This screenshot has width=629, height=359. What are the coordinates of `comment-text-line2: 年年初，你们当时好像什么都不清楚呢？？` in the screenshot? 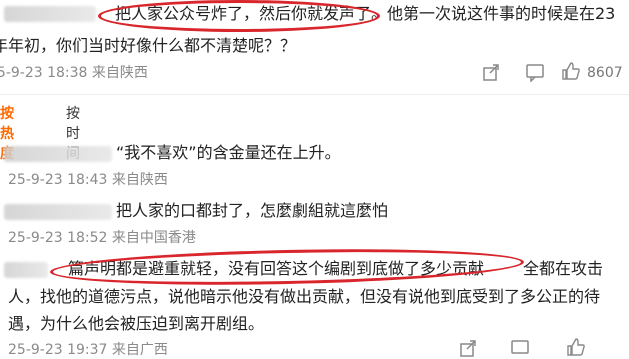 It's located at (148, 45).